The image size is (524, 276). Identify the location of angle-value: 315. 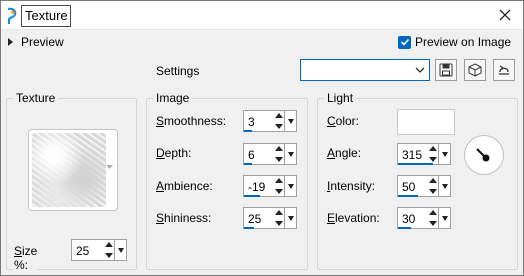
(412, 155).